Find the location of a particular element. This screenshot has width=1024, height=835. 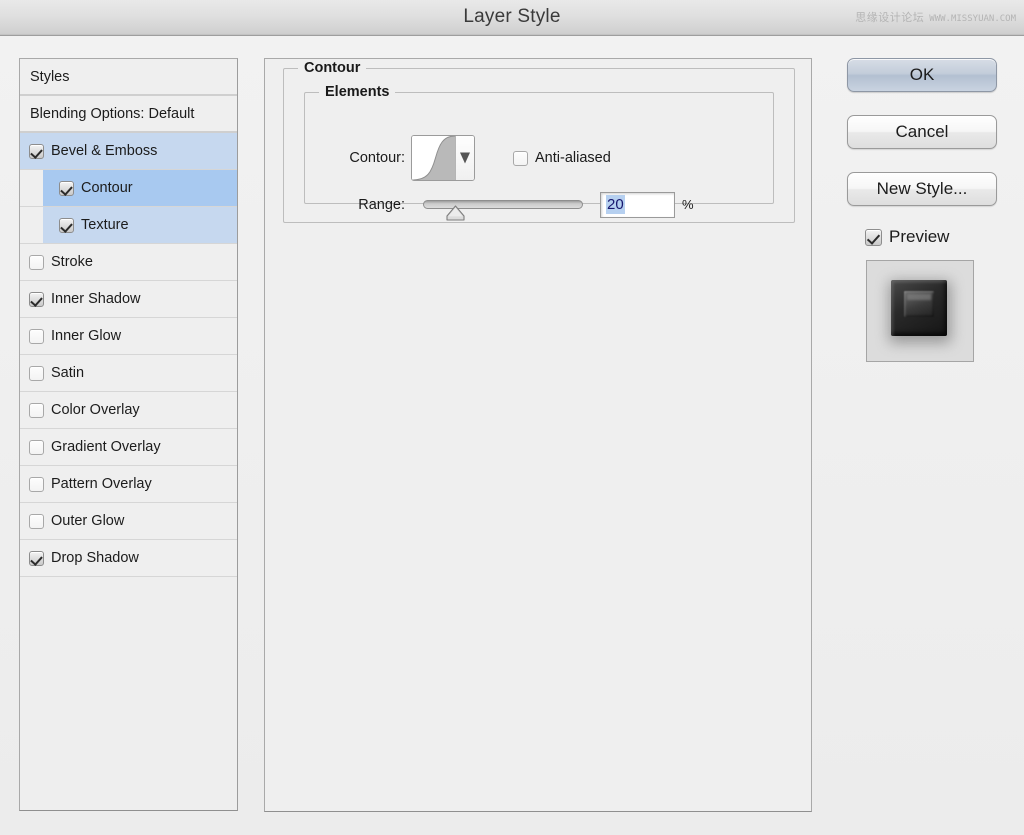

contour-field-label: Contour: is located at coordinates (377, 158).